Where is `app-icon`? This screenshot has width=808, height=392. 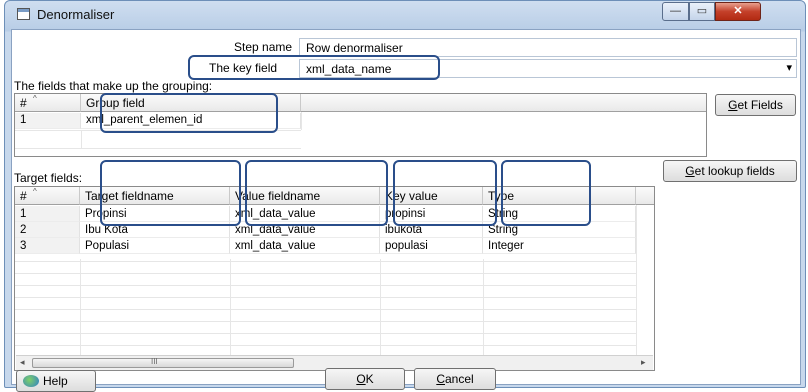 app-icon is located at coordinates (23, 14).